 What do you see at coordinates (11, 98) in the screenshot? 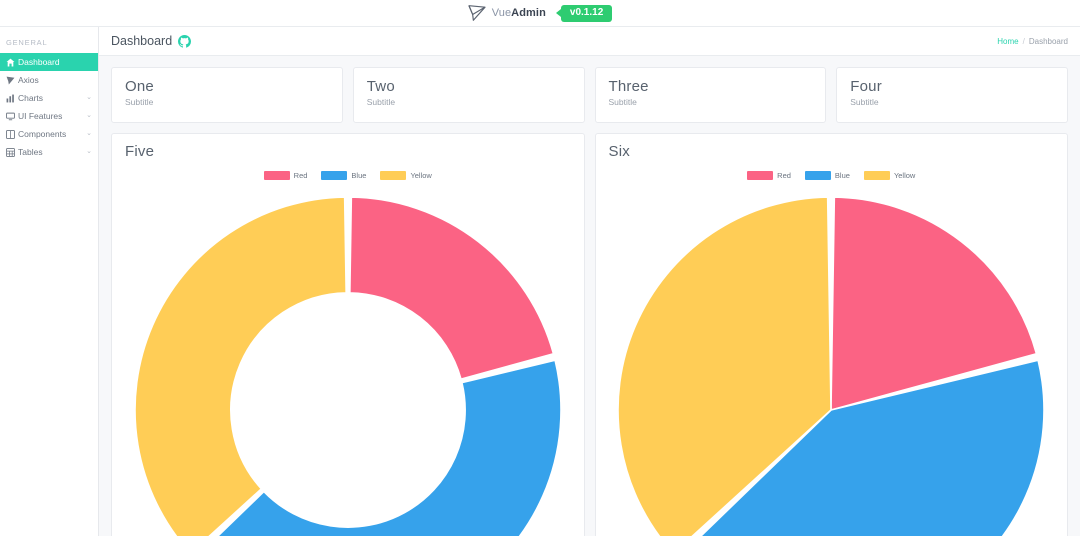
I see `bar-chart-icon` at bounding box center [11, 98].